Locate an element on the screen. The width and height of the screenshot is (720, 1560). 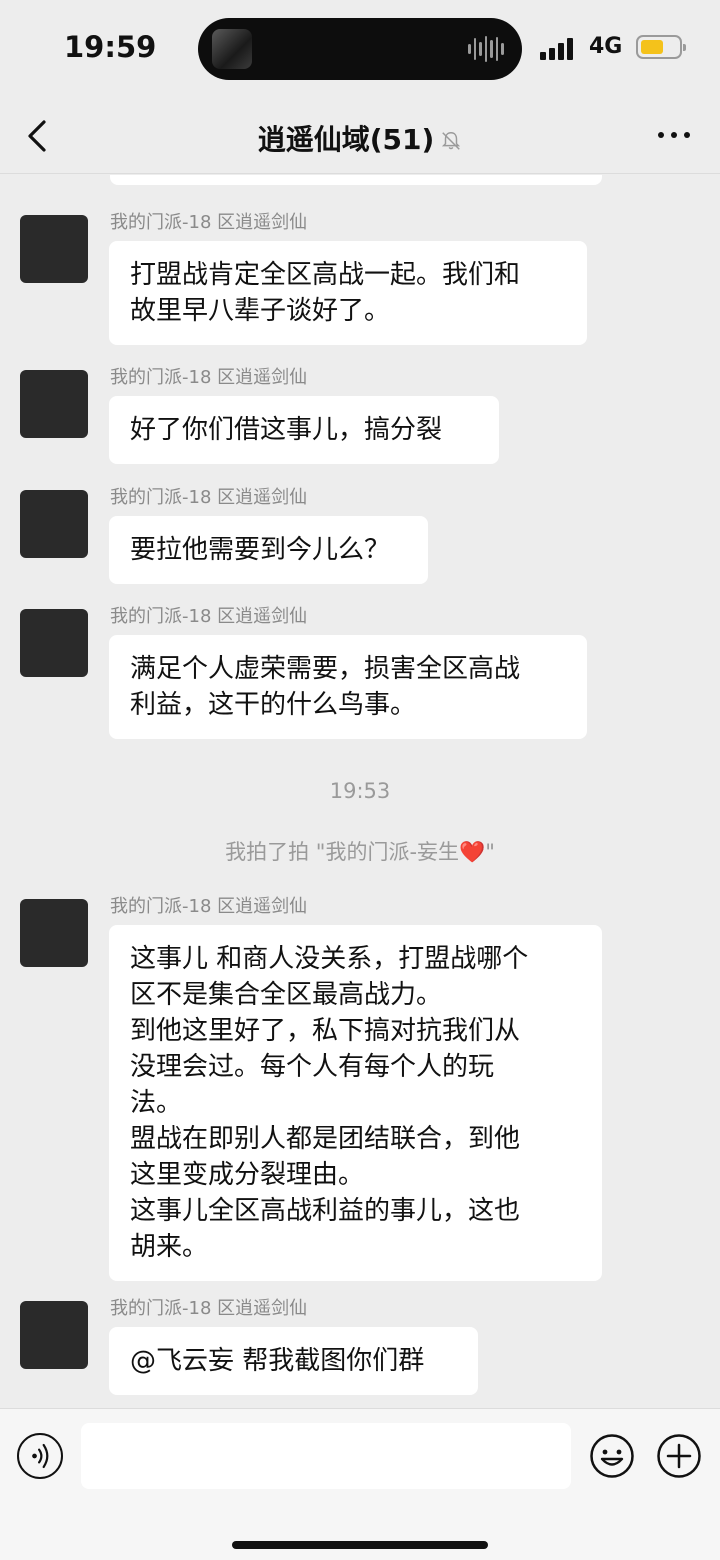
dynamic-island is located at coordinates (360, 49).